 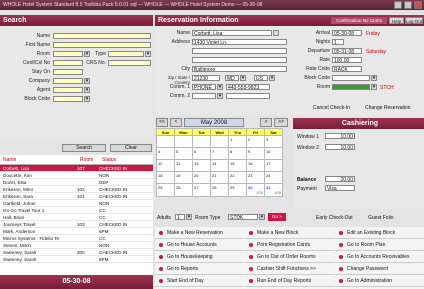 I want to click on calendar-day-cell: 14, so click(x=219, y=165).